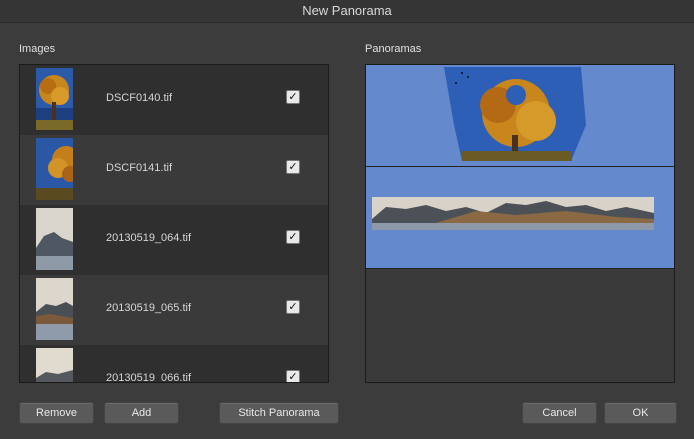 This screenshot has height=439, width=694. I want to click on image-filename: 20130519_065.tif, so click(149, 308).